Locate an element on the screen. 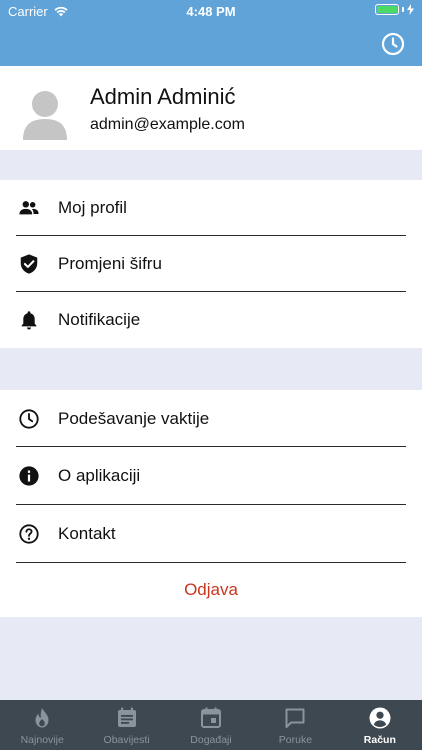 The image size is (422, 750). menu-item-change-password: Promjeni šifru is located at coordinates (211, 264).